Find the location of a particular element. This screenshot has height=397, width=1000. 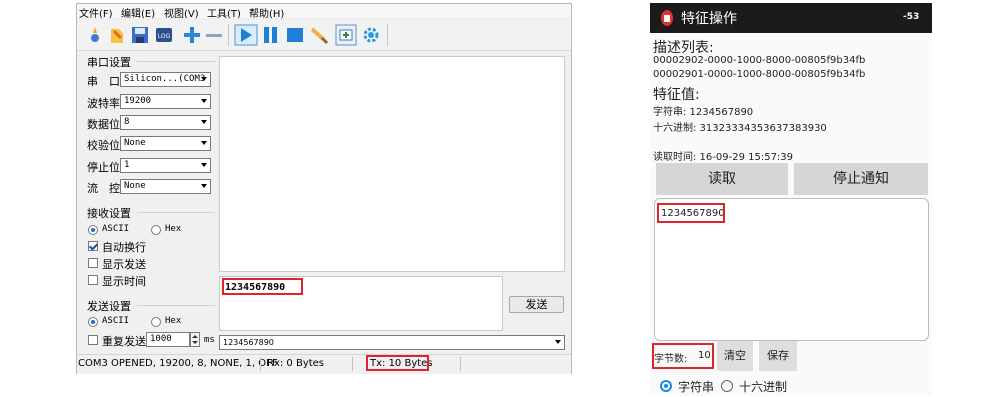

signal-strength: -53 is located at coordinates (911, 17).